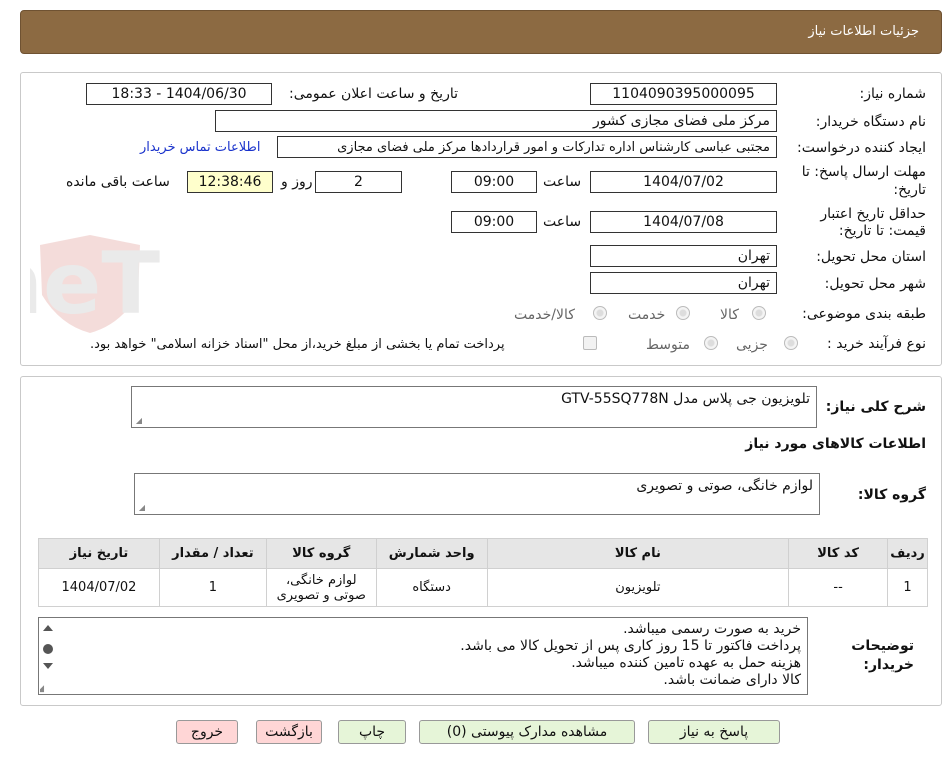 The width and height of the screenshot is (944, 764). I want to click on reply-hour-label: ساعت, so click(562, 182).